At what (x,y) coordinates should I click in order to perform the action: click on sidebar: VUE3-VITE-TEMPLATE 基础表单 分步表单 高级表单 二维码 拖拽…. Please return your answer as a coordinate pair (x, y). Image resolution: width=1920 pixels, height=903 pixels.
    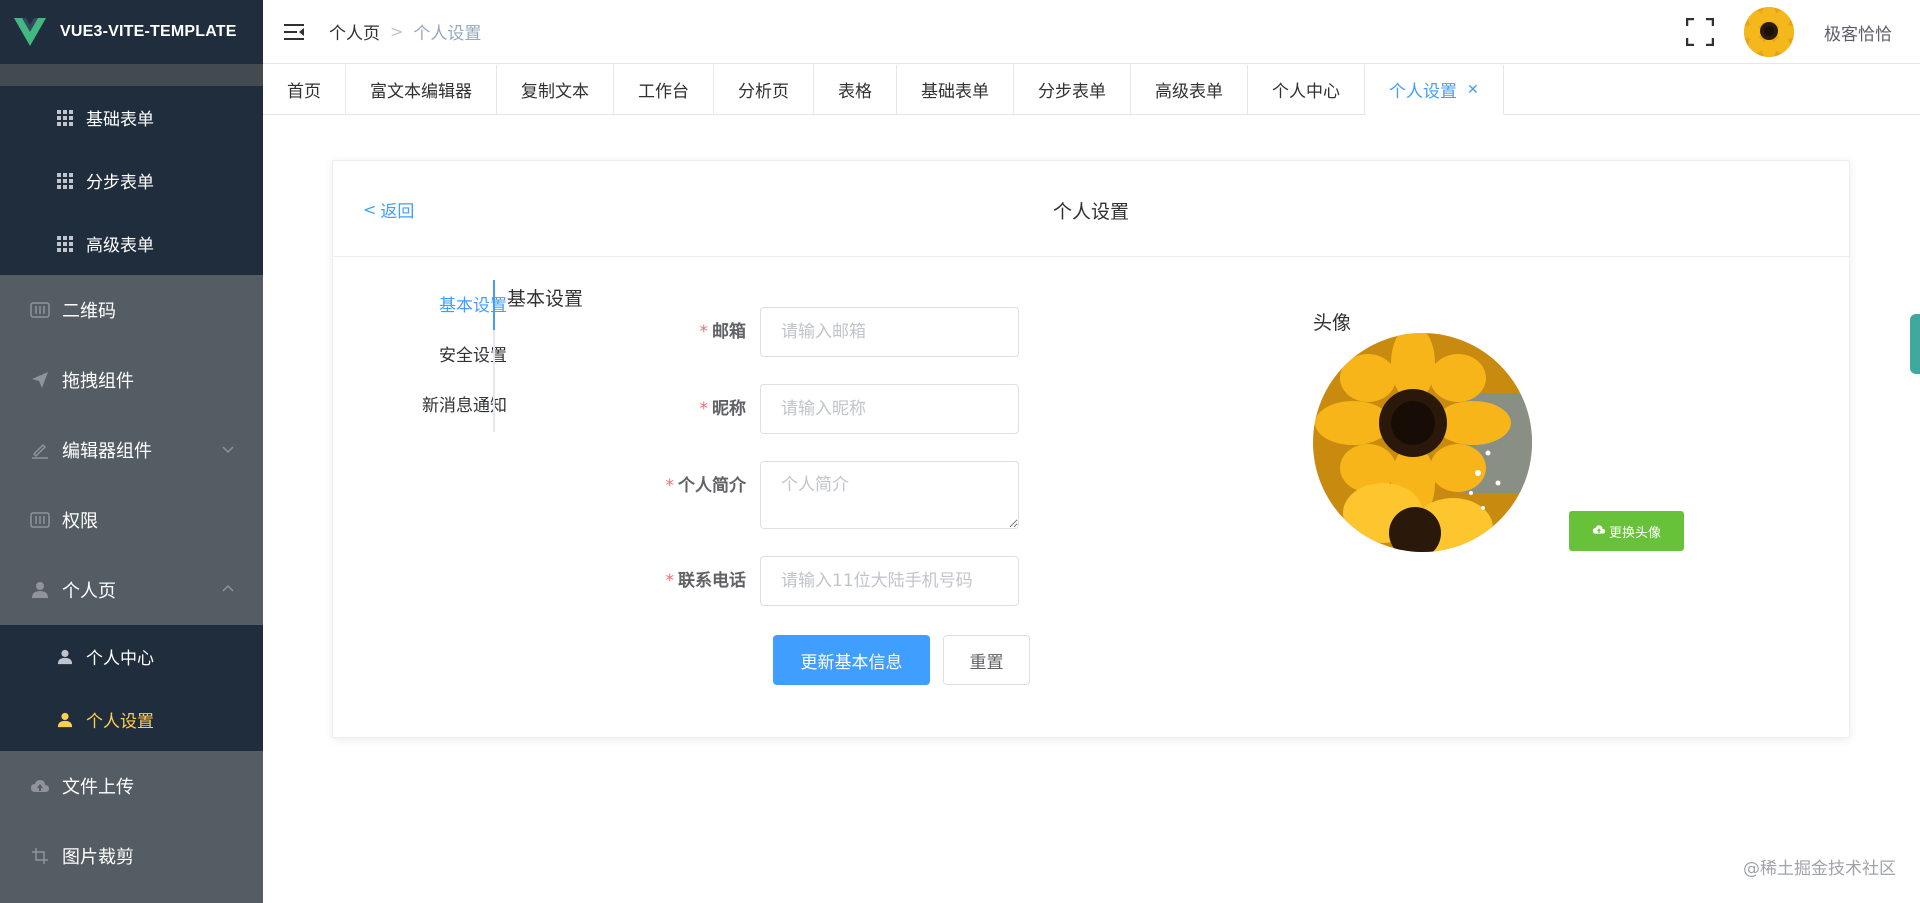
    Looking at the image, I should click on (131, 451).